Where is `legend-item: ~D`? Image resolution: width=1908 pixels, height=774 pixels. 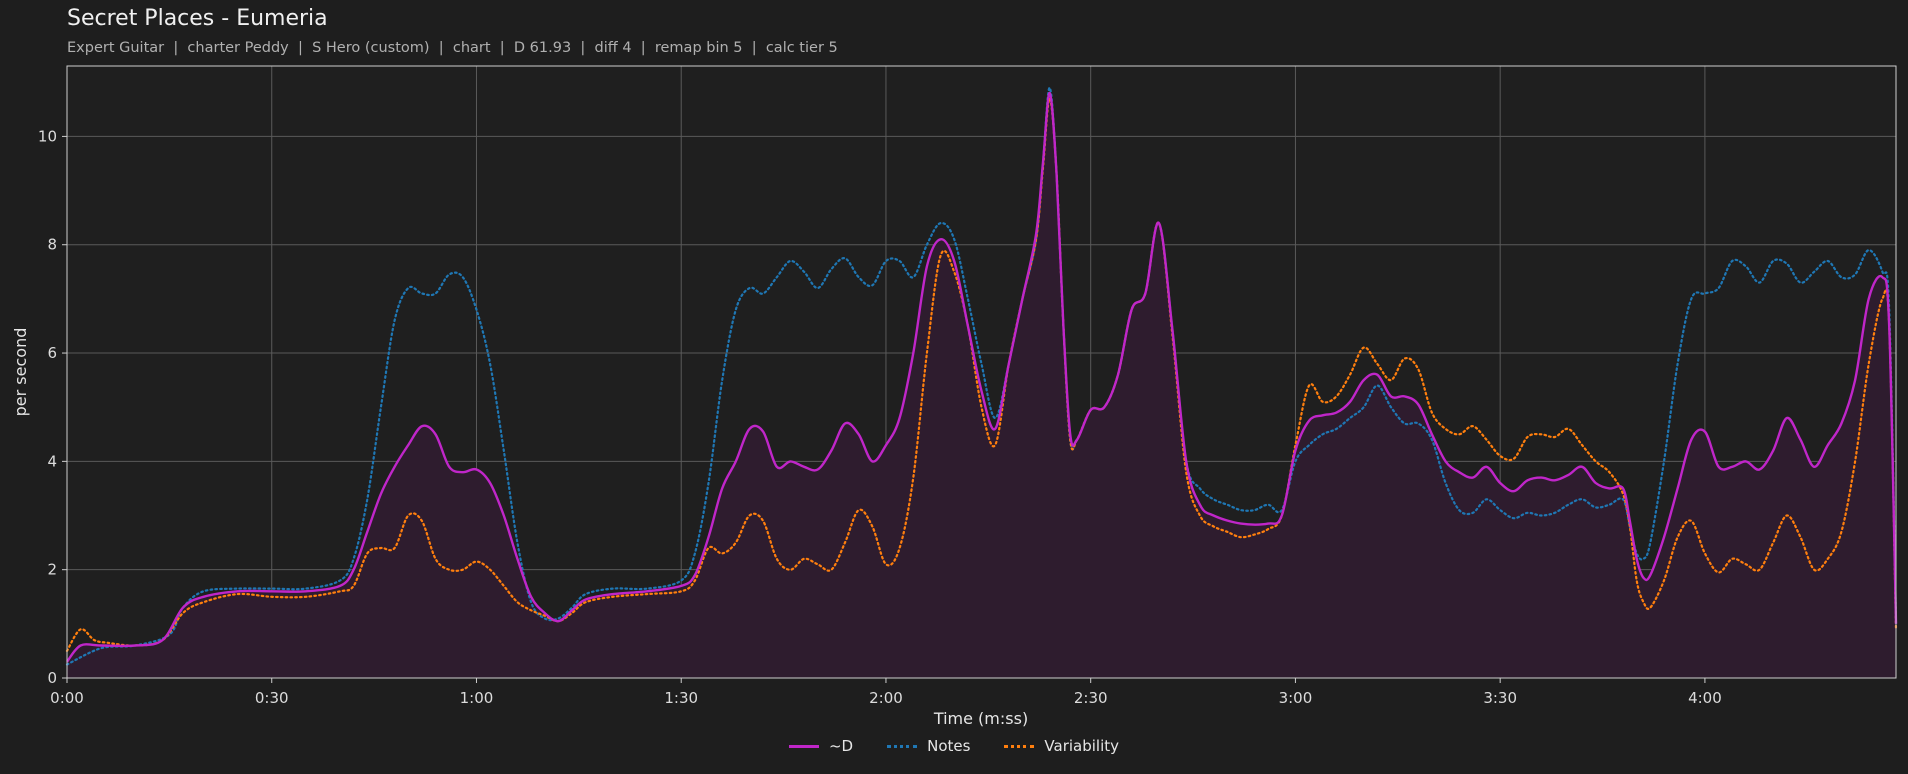
legend-item: ~D is located at coordinates (821, 746).